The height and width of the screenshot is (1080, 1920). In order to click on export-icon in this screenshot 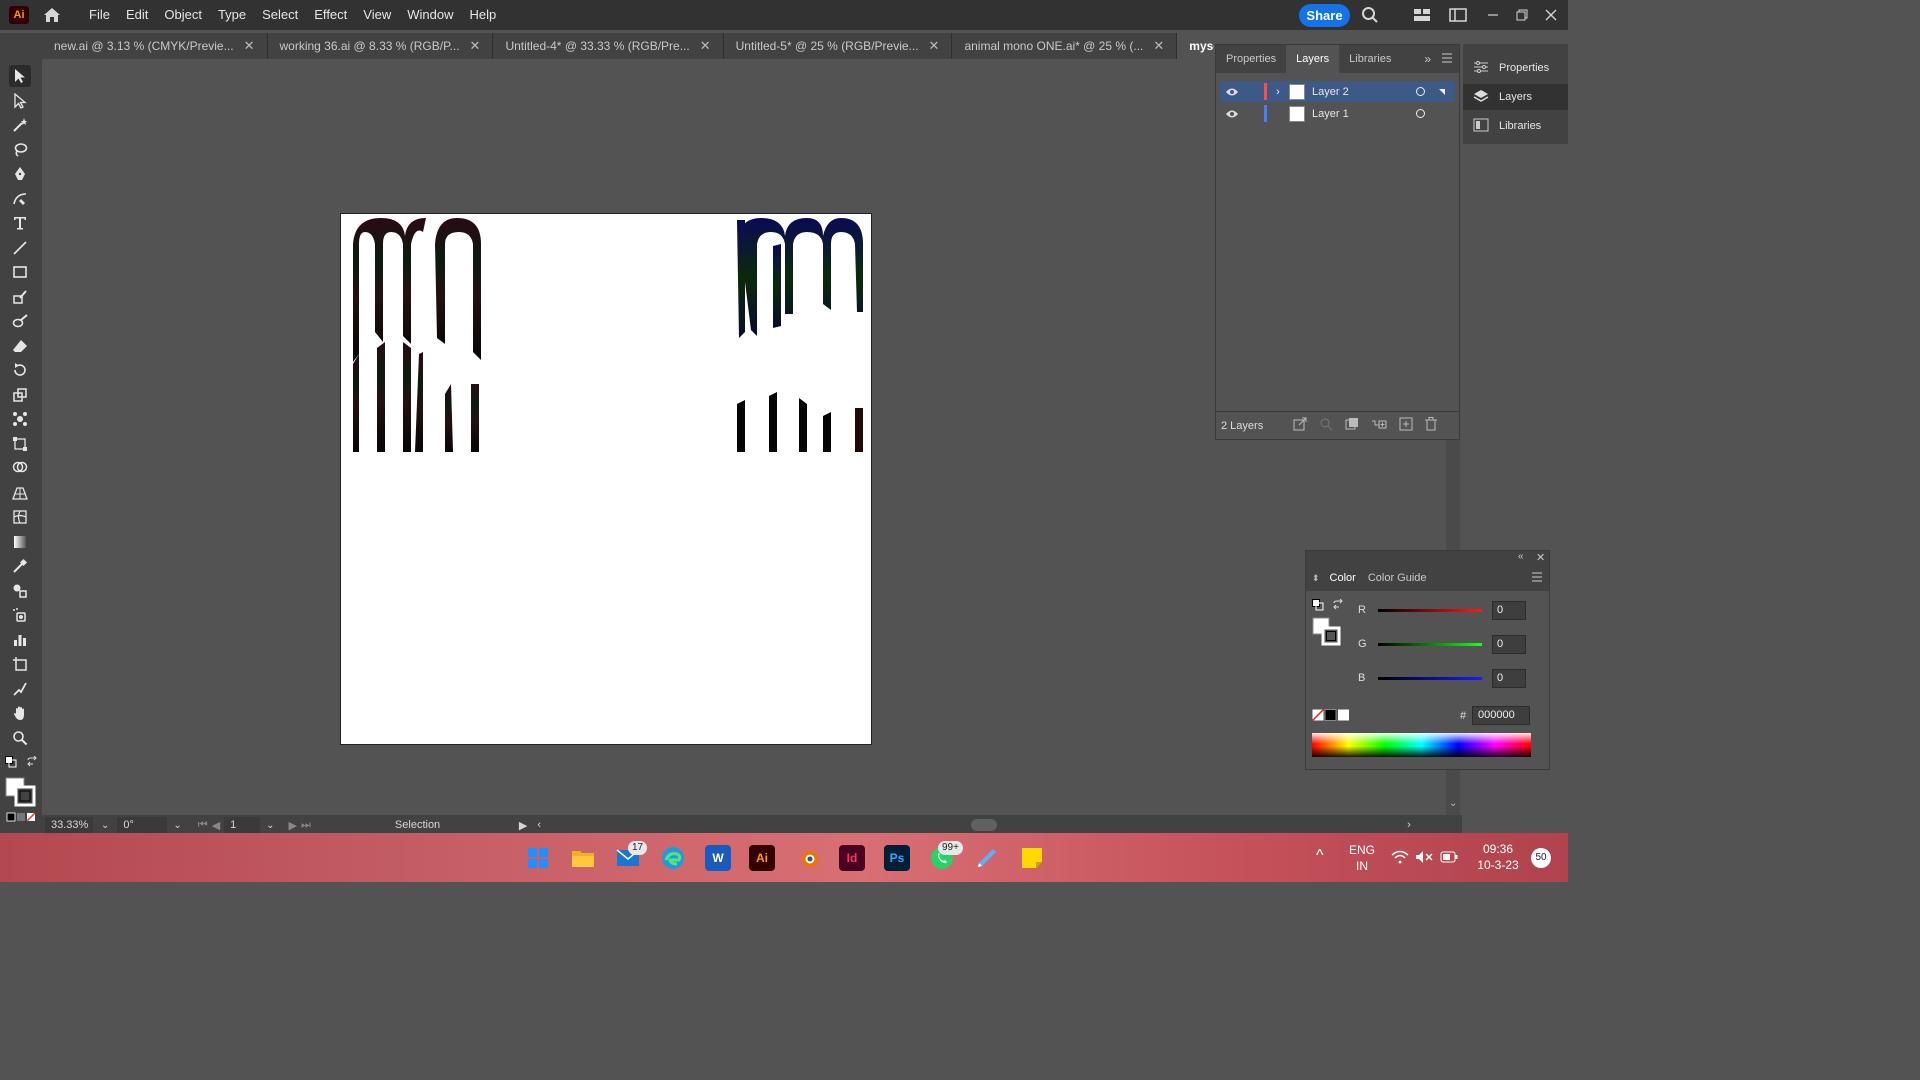, I will do `click(1300, 425)`.